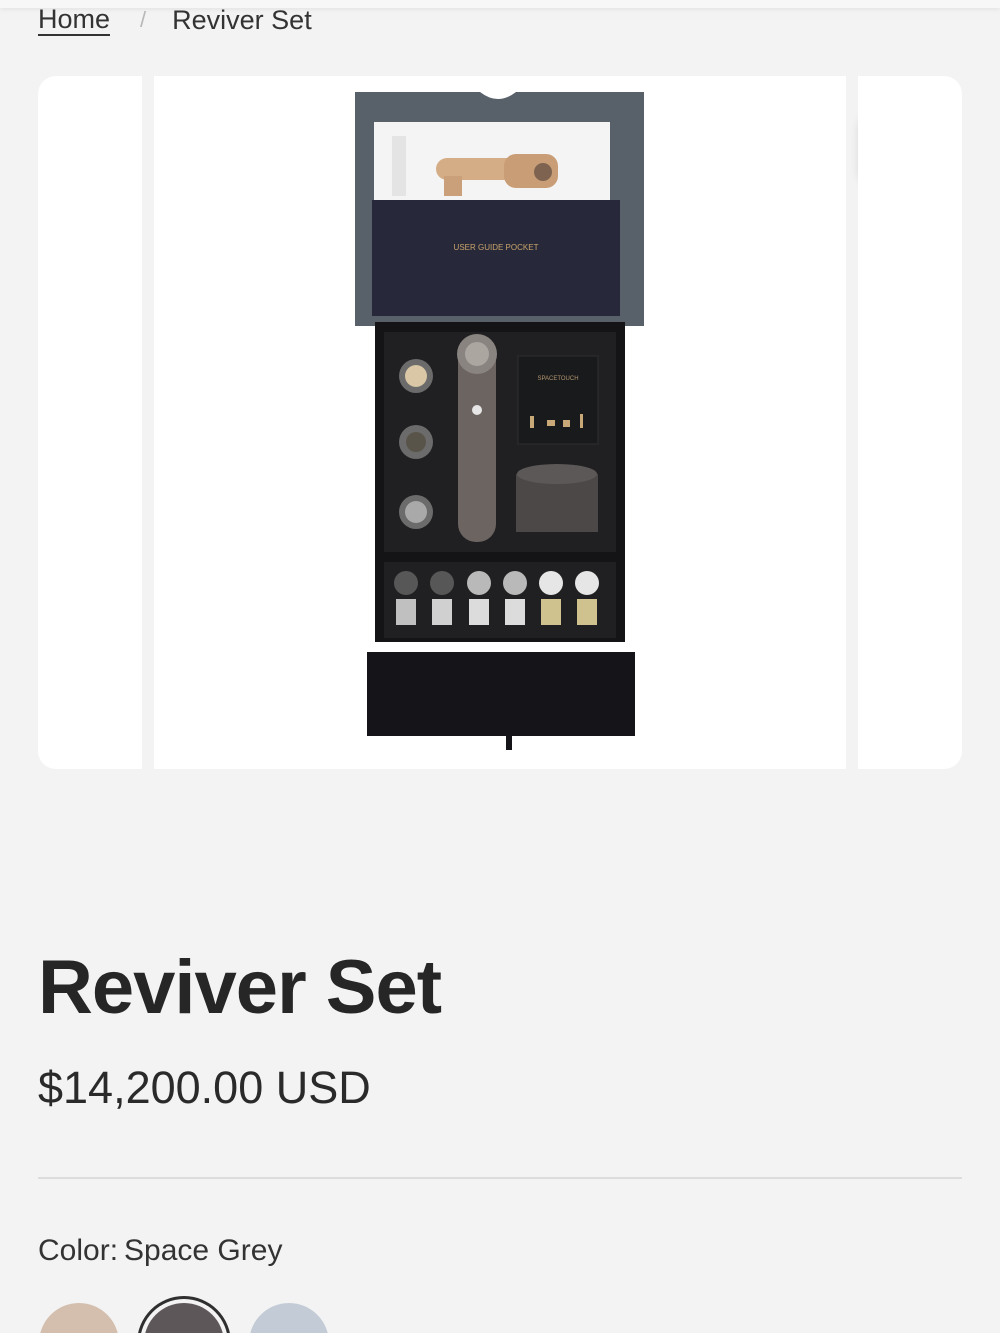 The width and height of the screenshot is (1000, 1333). What do you see at coordinates (910, 422) in the screenshot?
I see `gallery-next-slide` at bounding box center [910, 422].